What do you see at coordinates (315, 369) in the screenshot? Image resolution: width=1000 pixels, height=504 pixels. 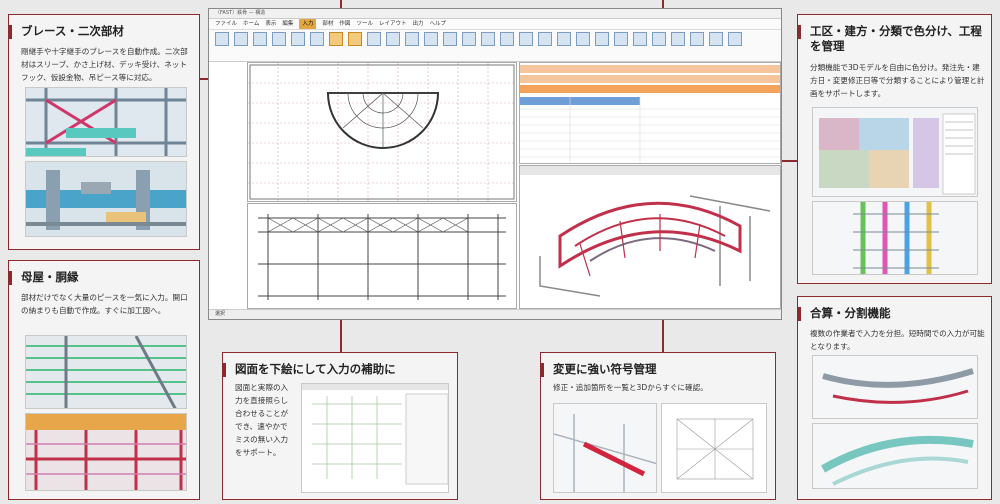 I see `underlay-title: 図面を下絵にして入力の補助に` at bounding box center [315, 369].